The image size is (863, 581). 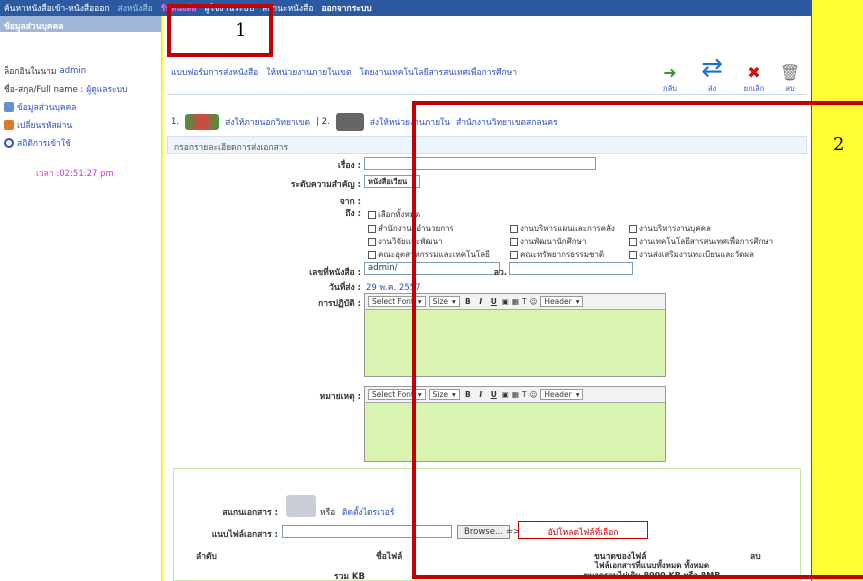 I want to click on nav-search-documents: ค้นหาหนังสือเข้า-หนังสือออก, so click(x=57, y=8).